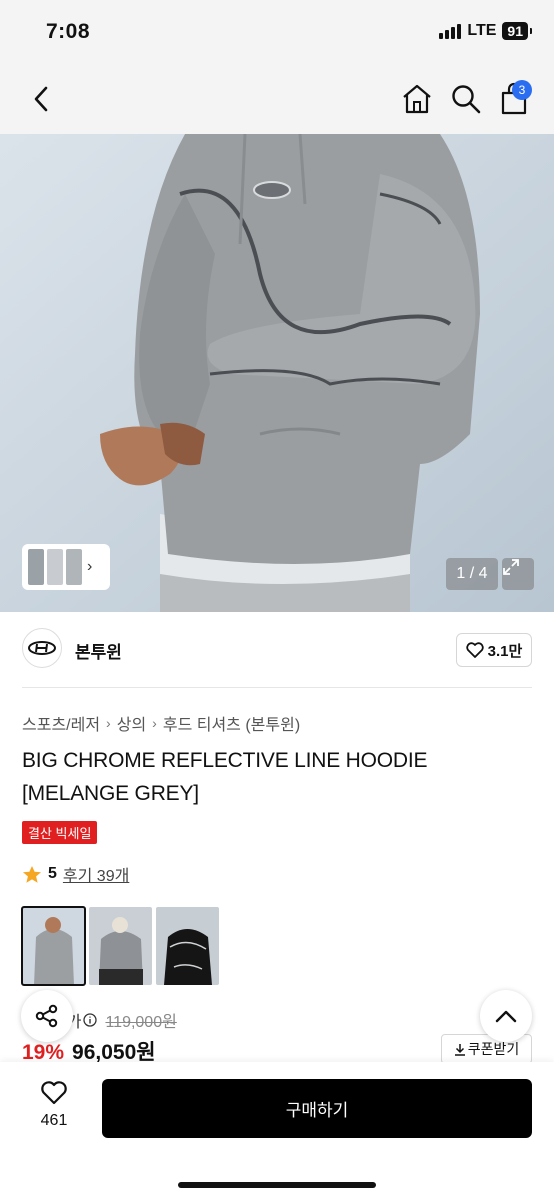 The height and width of the screenshot is (1200, 554). What do you see at coordinates (450, 31) in the screenshot?
I see `signal-icon` at bounding box center [450, 31].